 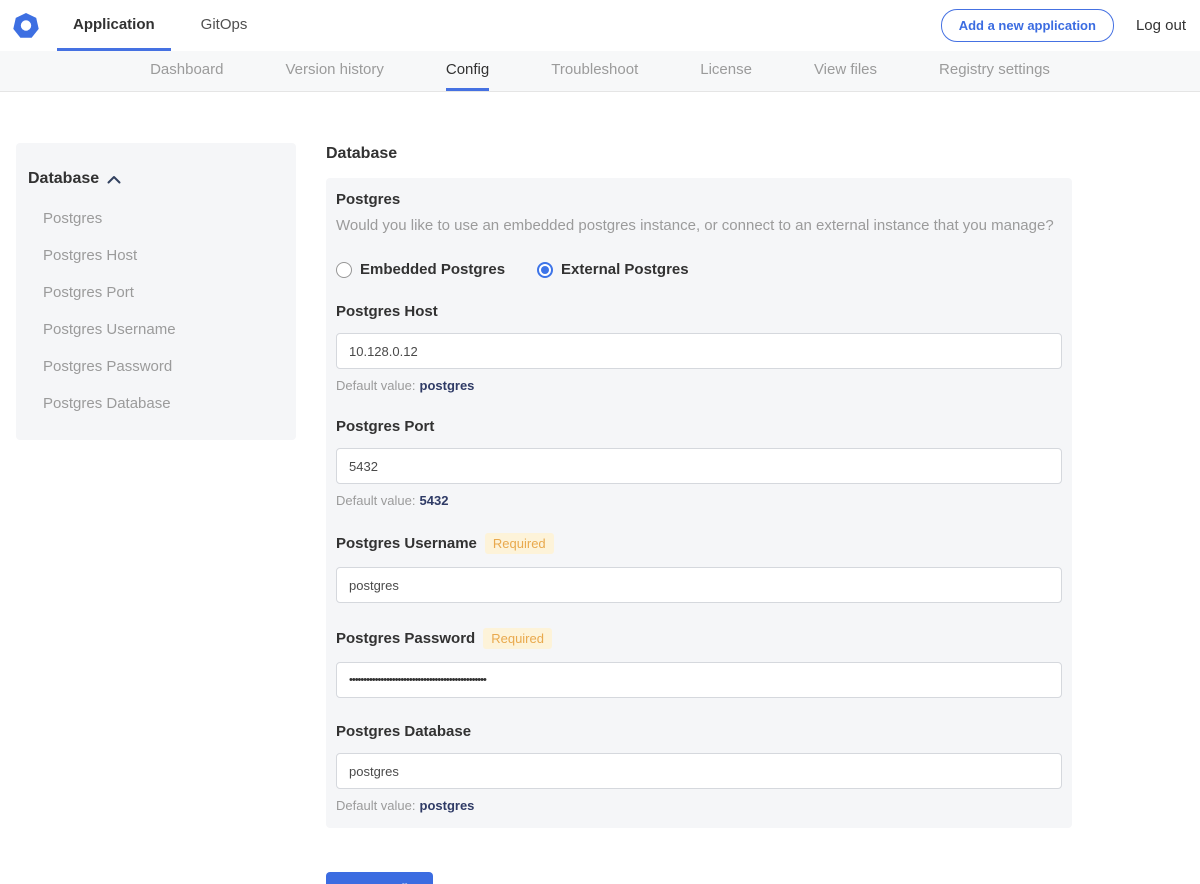 What do you see at coordinates (154, 255) in the screenshot?
I see `sidebar-item-postgres-host: Postgres Host` at bounding box center [154, 255].